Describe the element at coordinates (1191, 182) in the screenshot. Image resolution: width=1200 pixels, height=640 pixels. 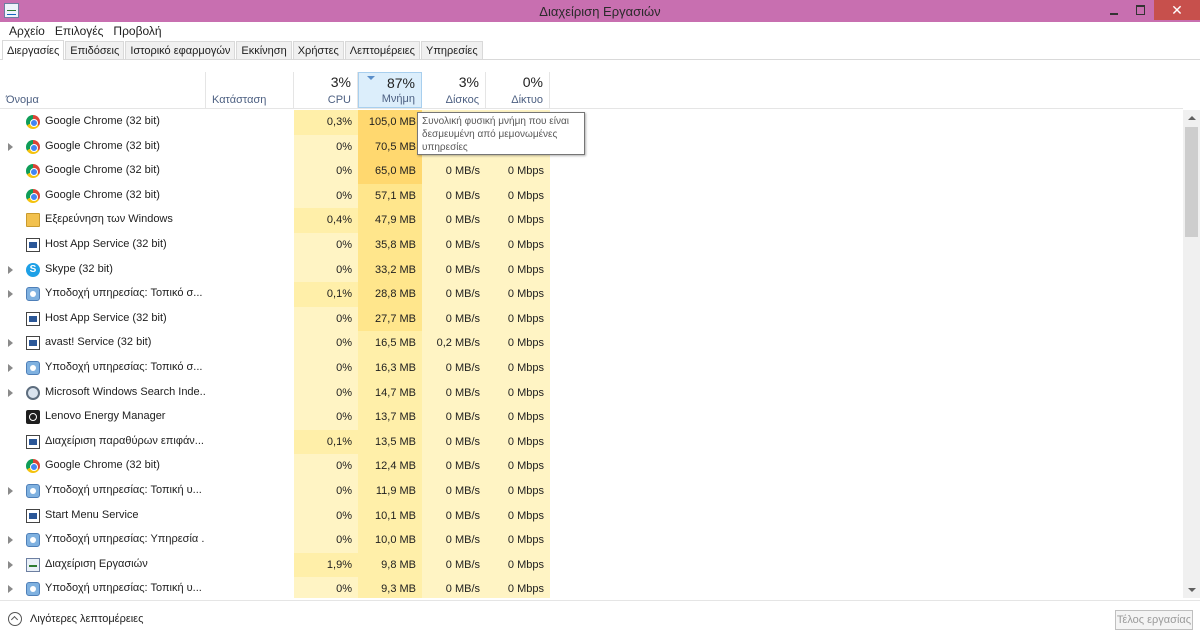
I see `scrollbar-thumb` at that location.